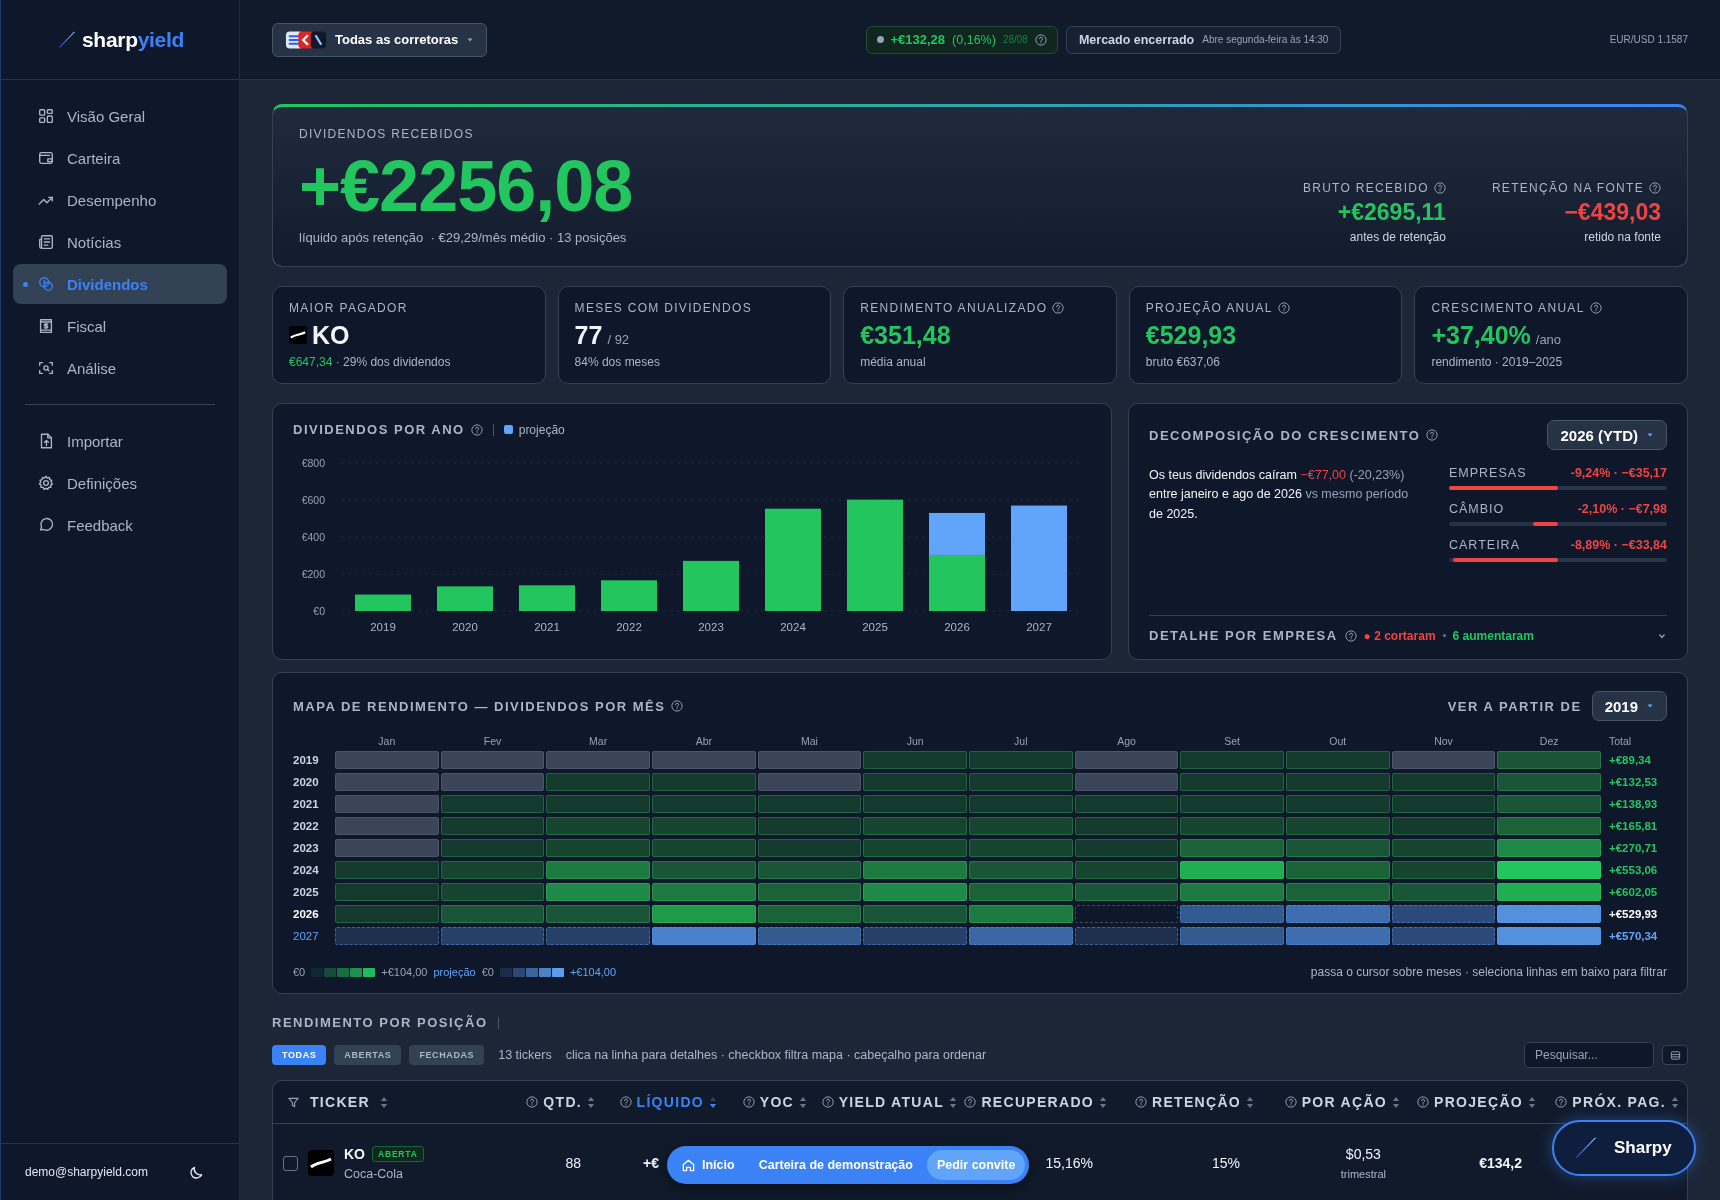 The image size is (1720, 1200). I want to click on table-cell-text: 15,16%, so click(1069, 1163).